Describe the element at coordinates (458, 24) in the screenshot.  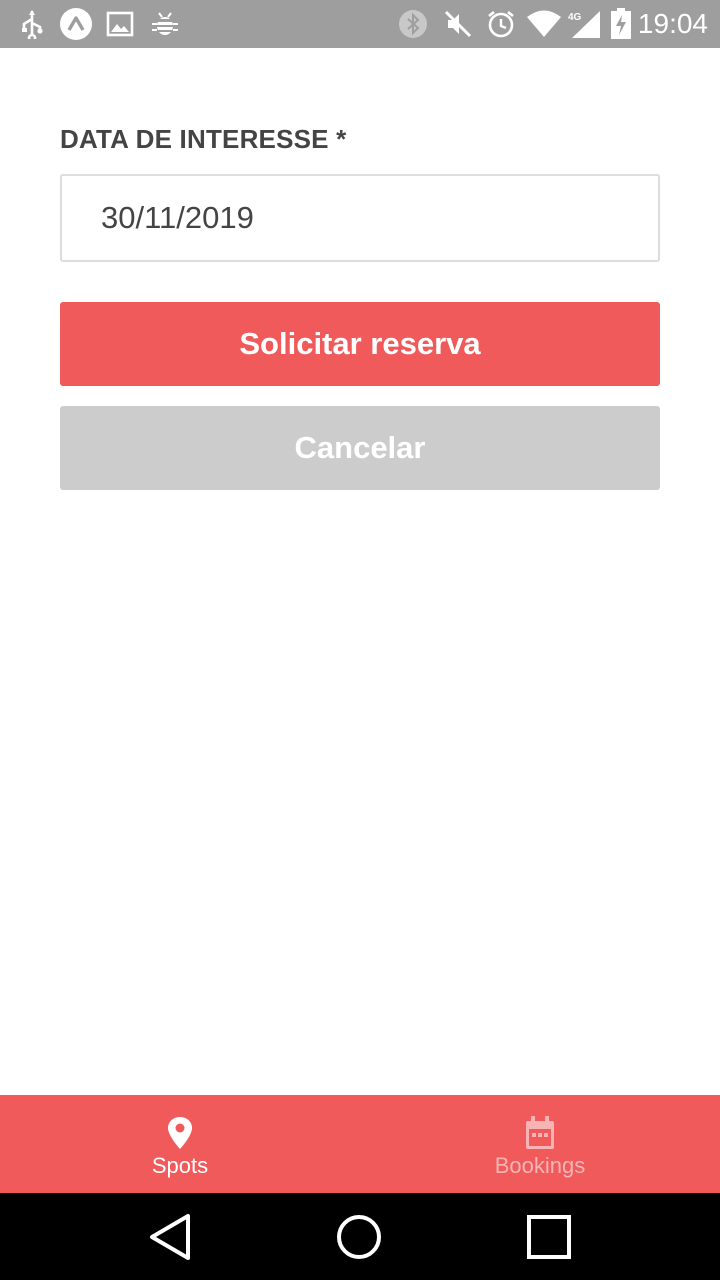
I see `mute-icon` at that location.